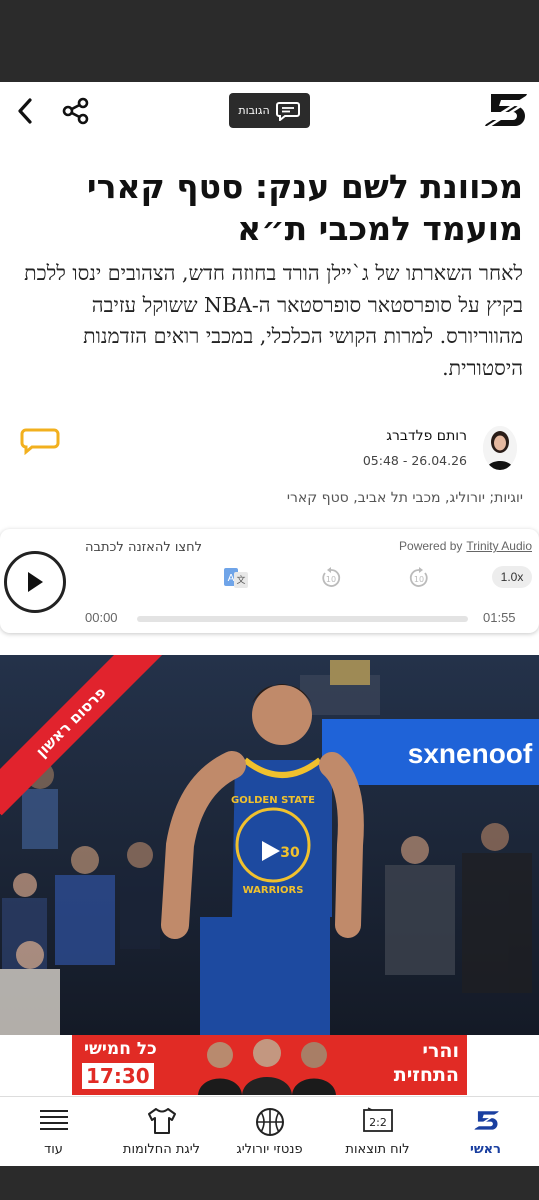  I want to click on nav-label-dream-league: ליגת החלומות, so click(161, 1149).